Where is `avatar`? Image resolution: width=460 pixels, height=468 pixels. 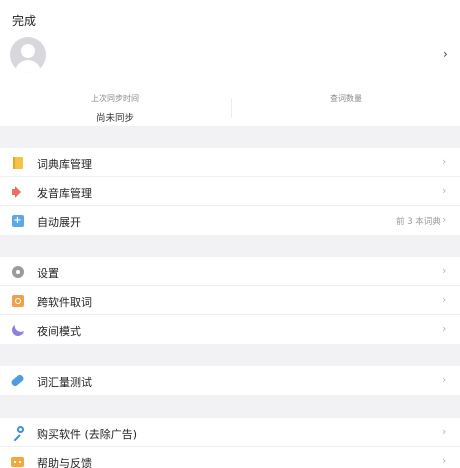 avatar is located at coordinates (28, 55).